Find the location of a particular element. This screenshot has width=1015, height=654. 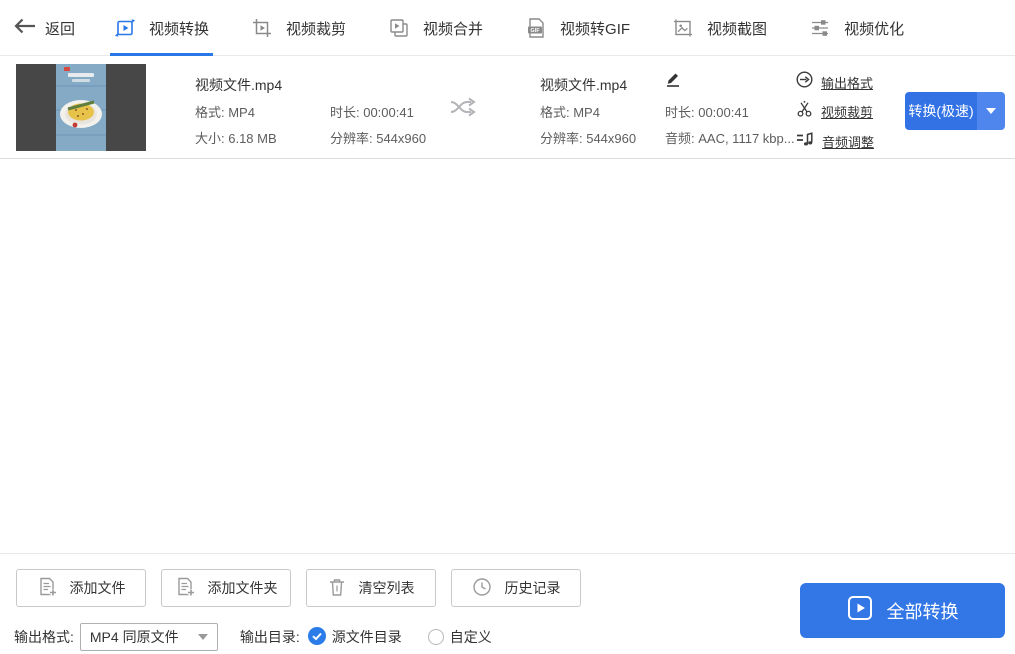

clear-list-icon is located at coordinates (337, 588).